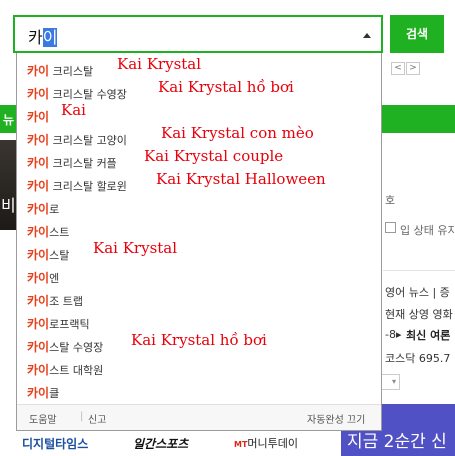  Describe the element at coordinates (199, 417) in the screenshot. I see `dropdown-footer: 도움말 | 신고 자동완성 끄기` at that location.